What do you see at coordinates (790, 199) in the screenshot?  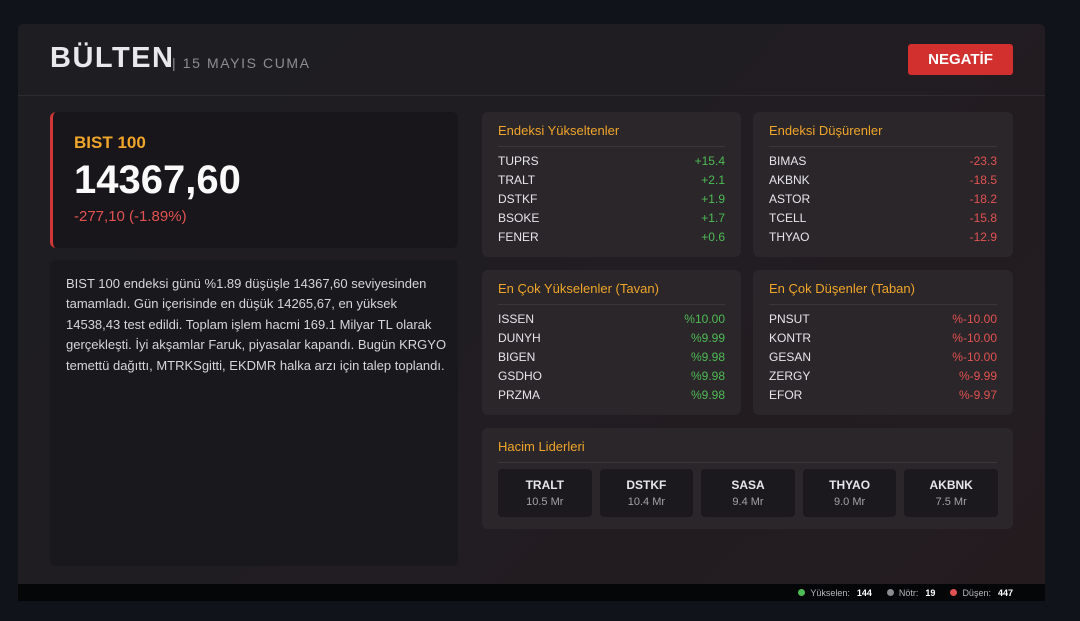 I see `stock-symbol: ASTOR` at bounding box center [790, 199].